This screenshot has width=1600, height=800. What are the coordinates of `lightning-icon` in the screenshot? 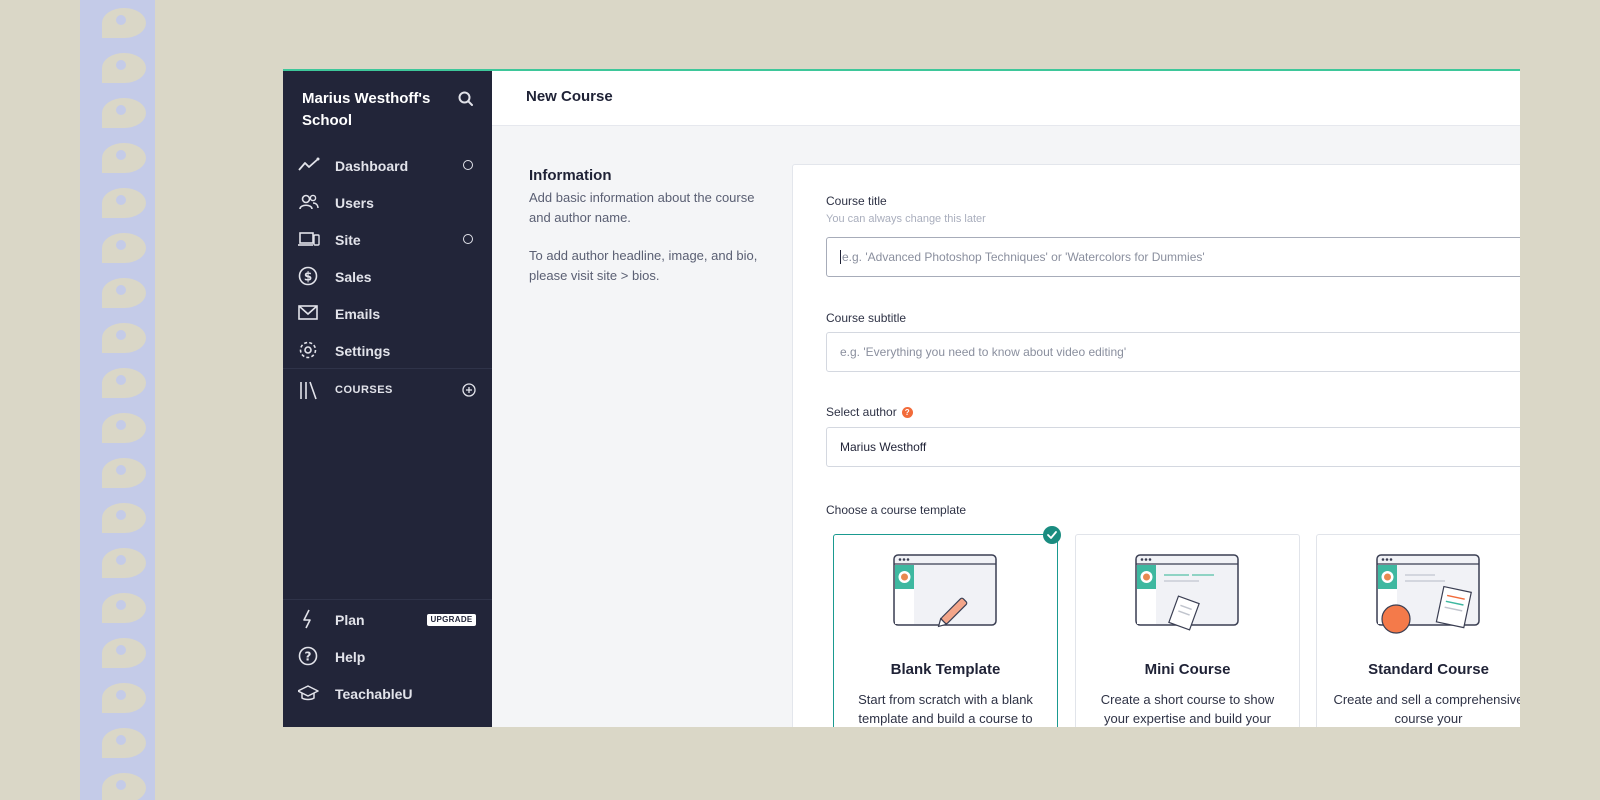 It's located at (309, 619).